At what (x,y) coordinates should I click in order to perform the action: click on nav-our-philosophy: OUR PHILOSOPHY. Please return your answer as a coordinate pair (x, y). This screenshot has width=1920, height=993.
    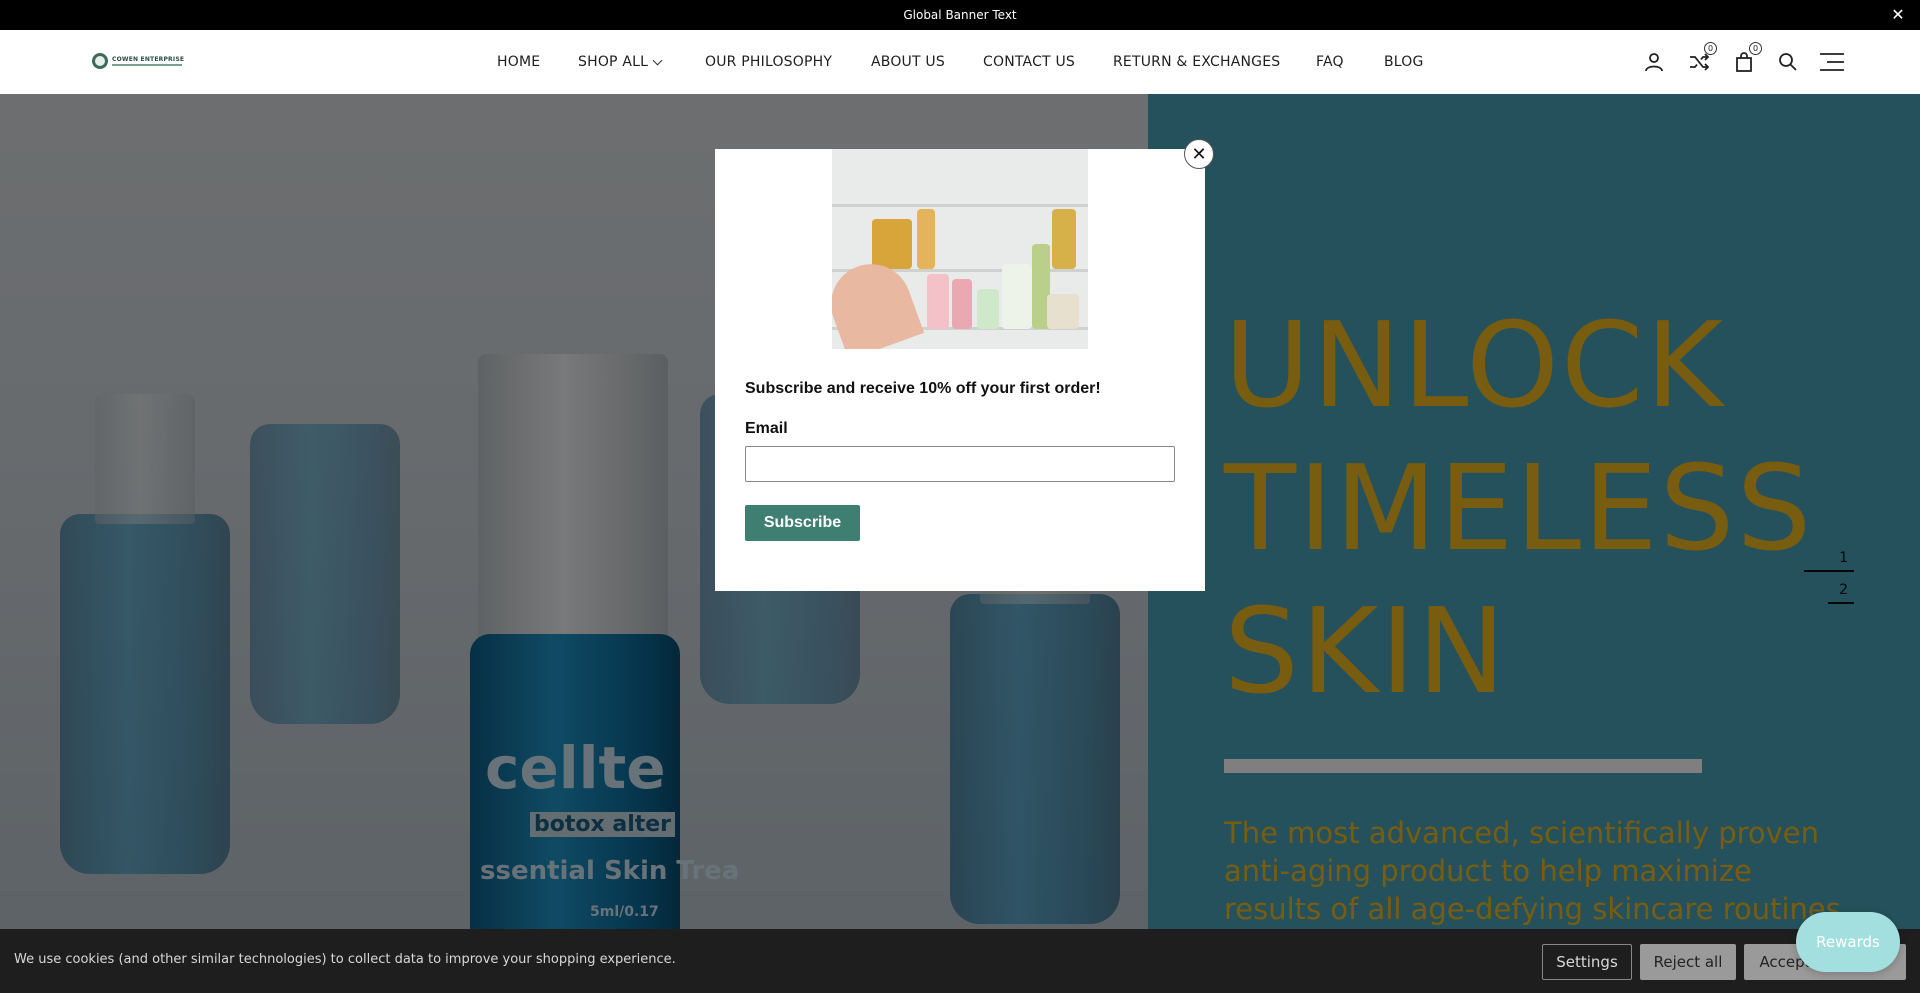
    Looking at the image, I should click on (768, 62).